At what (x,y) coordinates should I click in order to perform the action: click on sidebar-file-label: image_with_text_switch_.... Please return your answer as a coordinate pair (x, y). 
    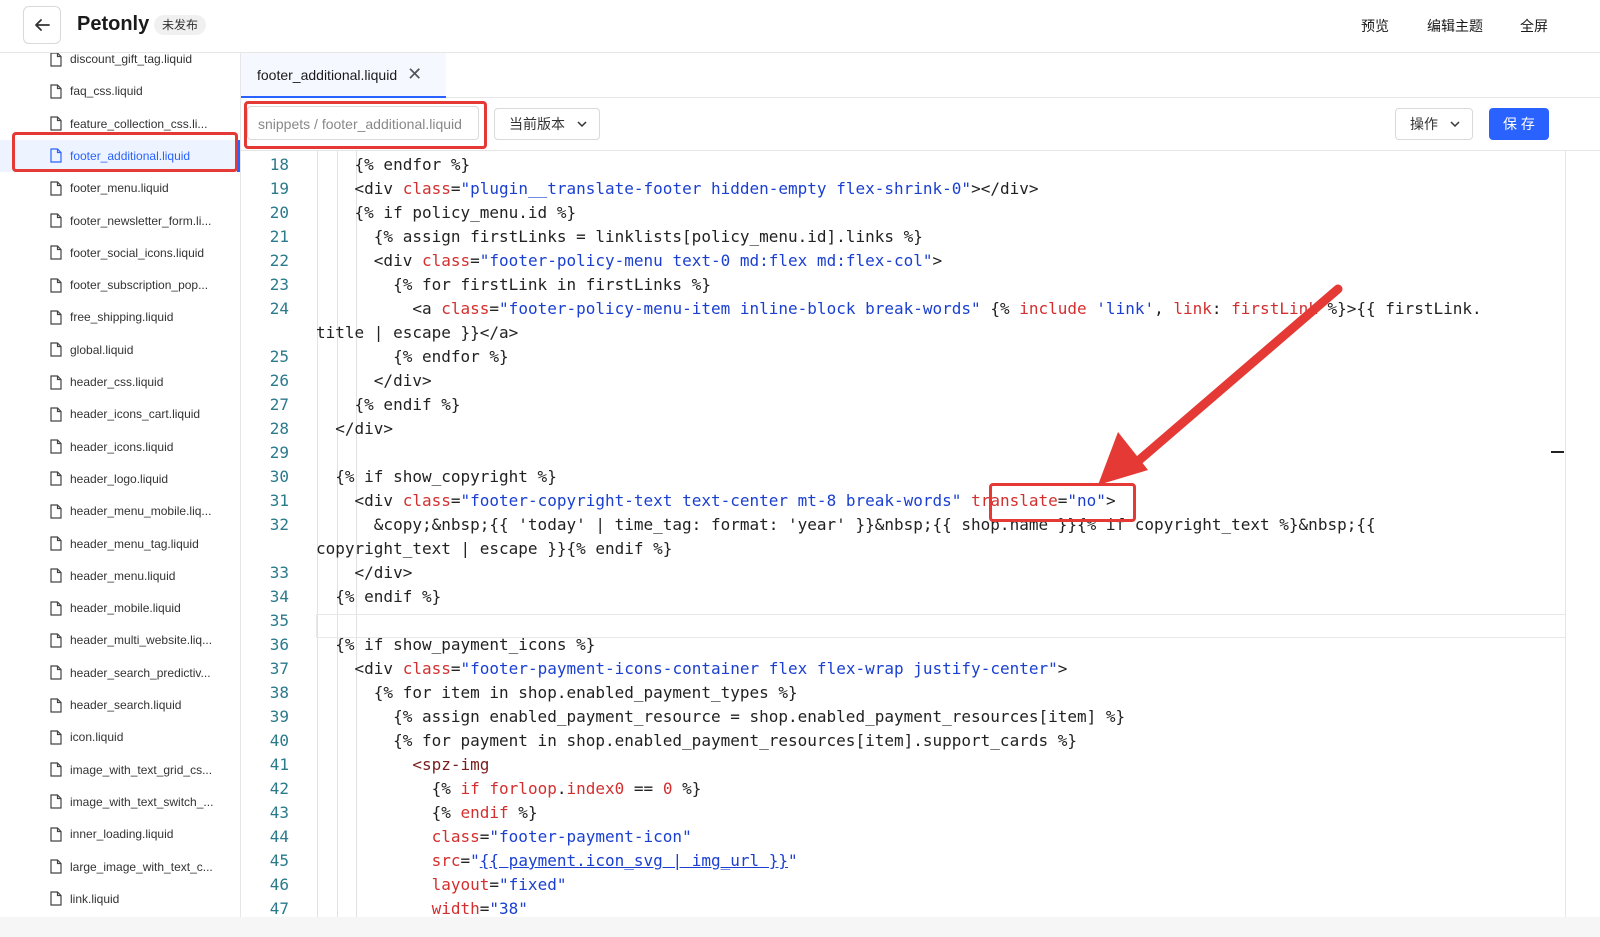
    Looking at the image, I should click on (142, 801).